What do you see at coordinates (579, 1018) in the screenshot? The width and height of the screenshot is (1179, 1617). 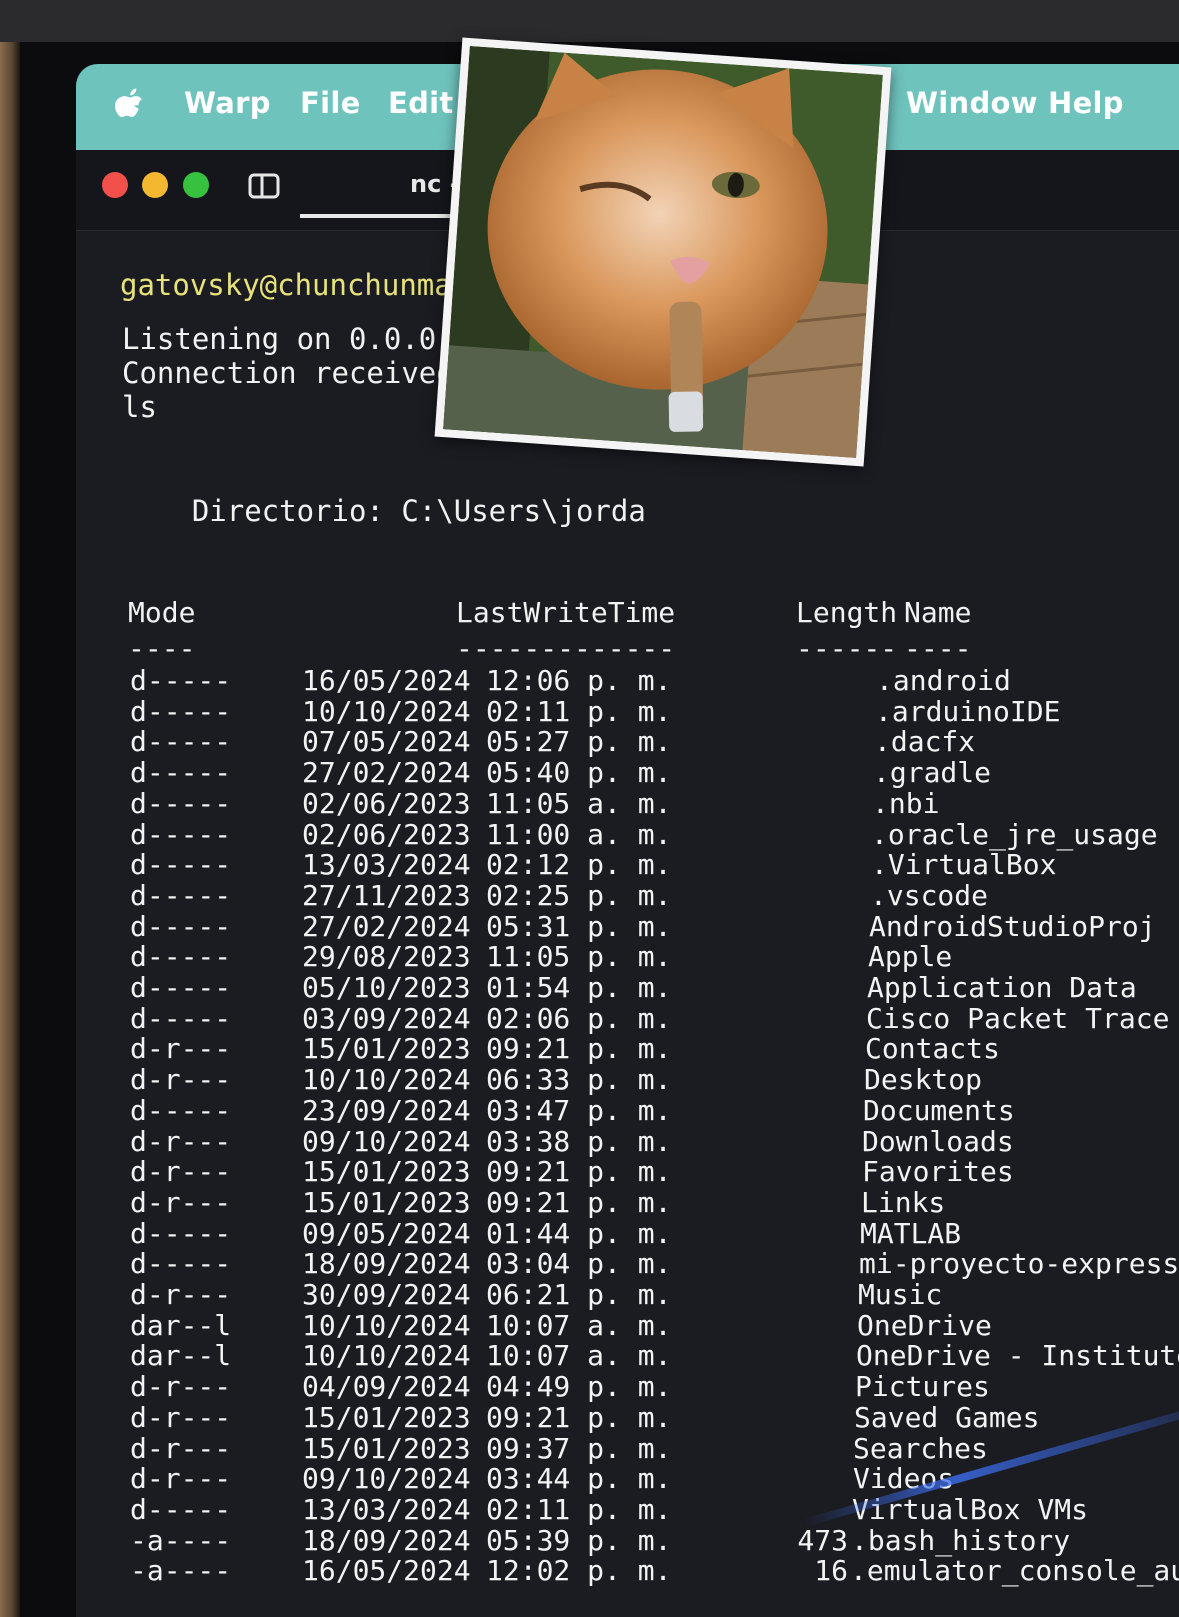 I see `entry-time: 02:06 p. m.` at bounding box center [579, 1018].